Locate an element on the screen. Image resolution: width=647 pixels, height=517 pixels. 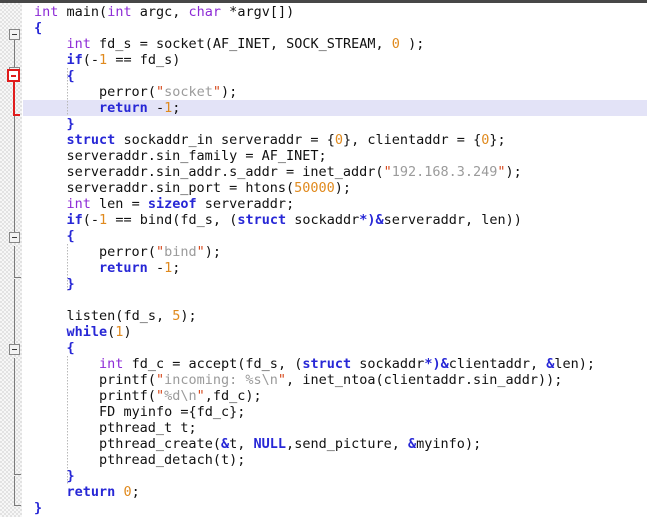
fold-spine-if-socket is located at coordinates (14, 98).